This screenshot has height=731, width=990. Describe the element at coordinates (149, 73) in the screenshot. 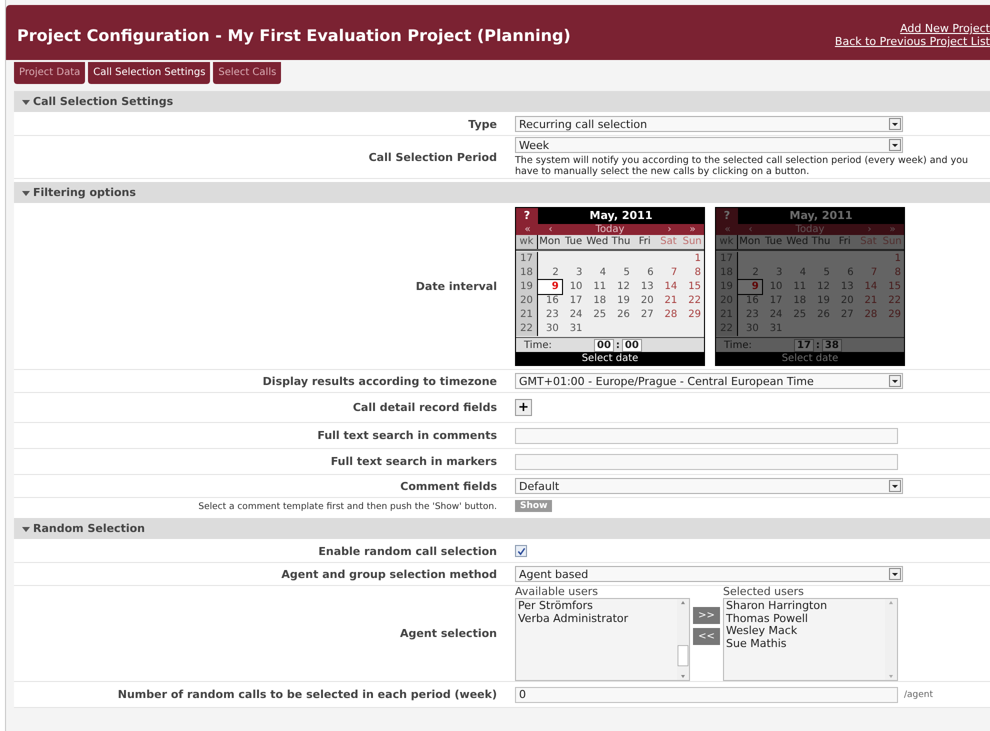

I see `tab: Call Selection Settings` at that location.